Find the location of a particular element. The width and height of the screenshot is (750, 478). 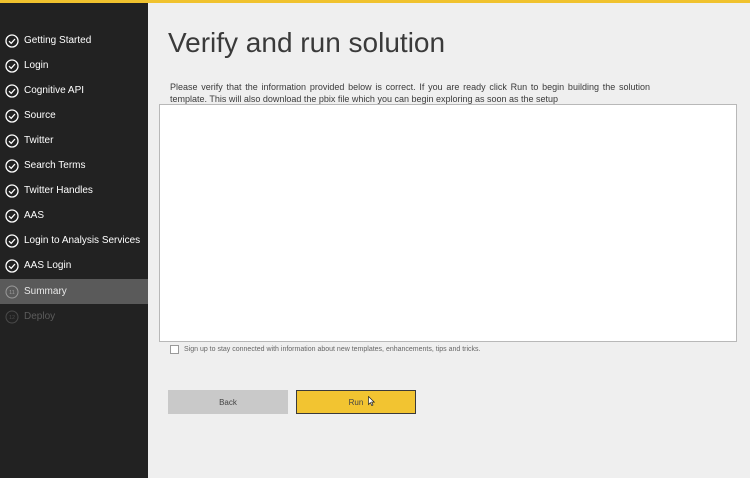

step-number: 11 is located at coordinates (12, 293).